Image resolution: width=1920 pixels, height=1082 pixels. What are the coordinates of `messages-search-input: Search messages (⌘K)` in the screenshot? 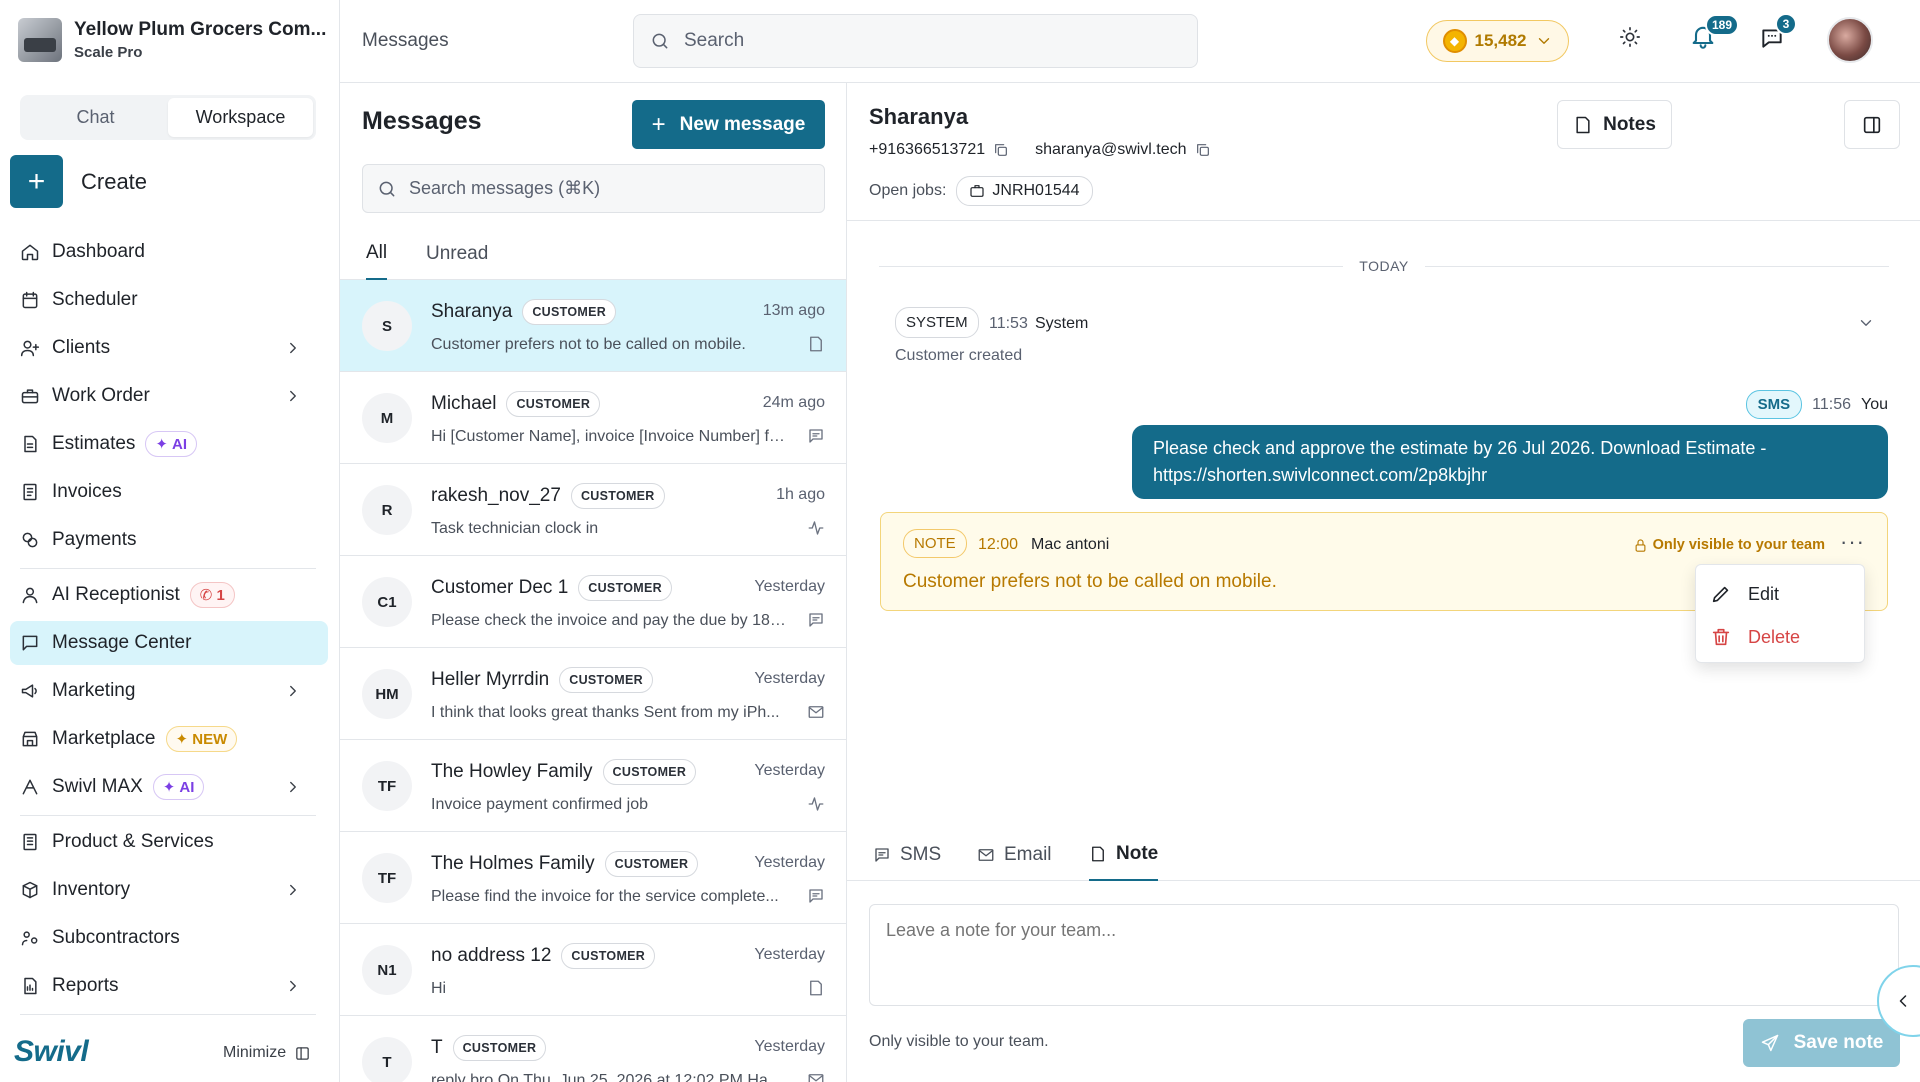 It's located at (593, 188).